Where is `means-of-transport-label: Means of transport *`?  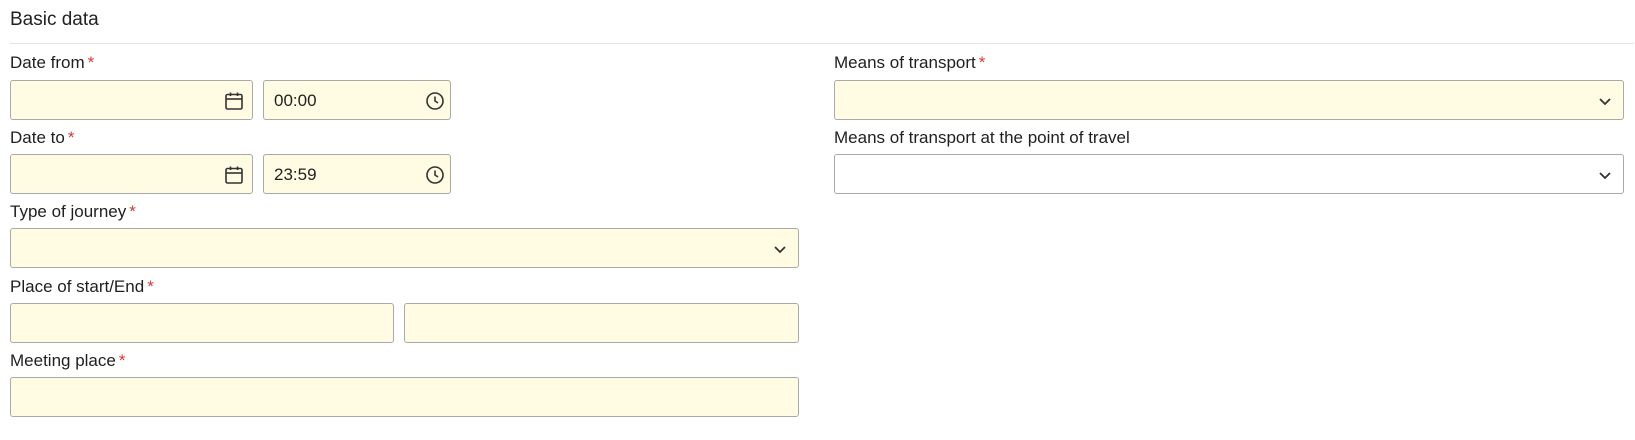 means-of-transport-label: Means of transport * is located at coordinates (909, 63).